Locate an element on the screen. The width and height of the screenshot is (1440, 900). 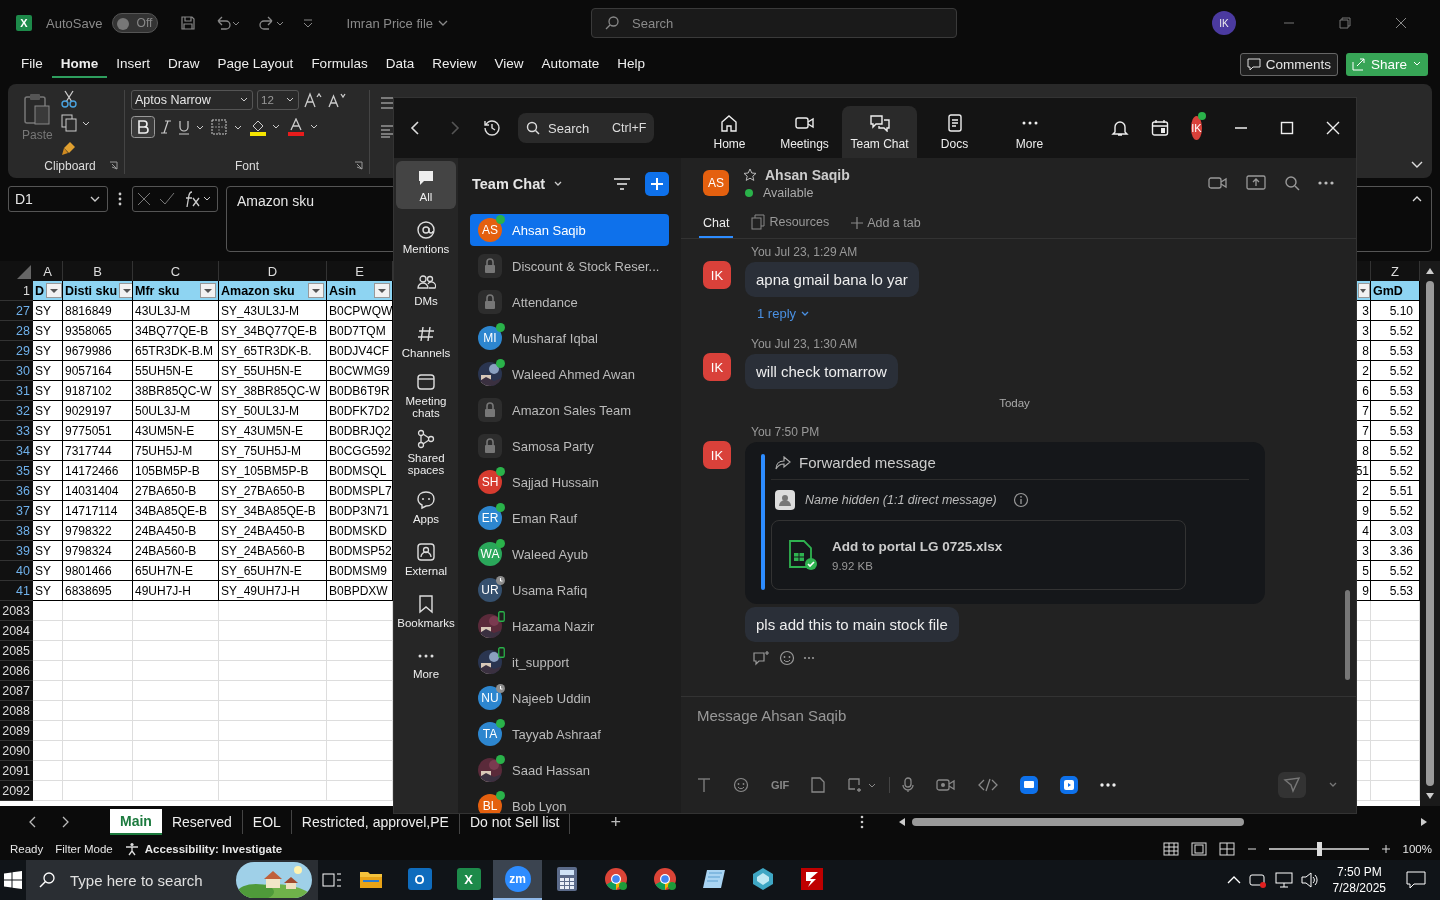
page-break-icon is located at coordinates (1226, 849).